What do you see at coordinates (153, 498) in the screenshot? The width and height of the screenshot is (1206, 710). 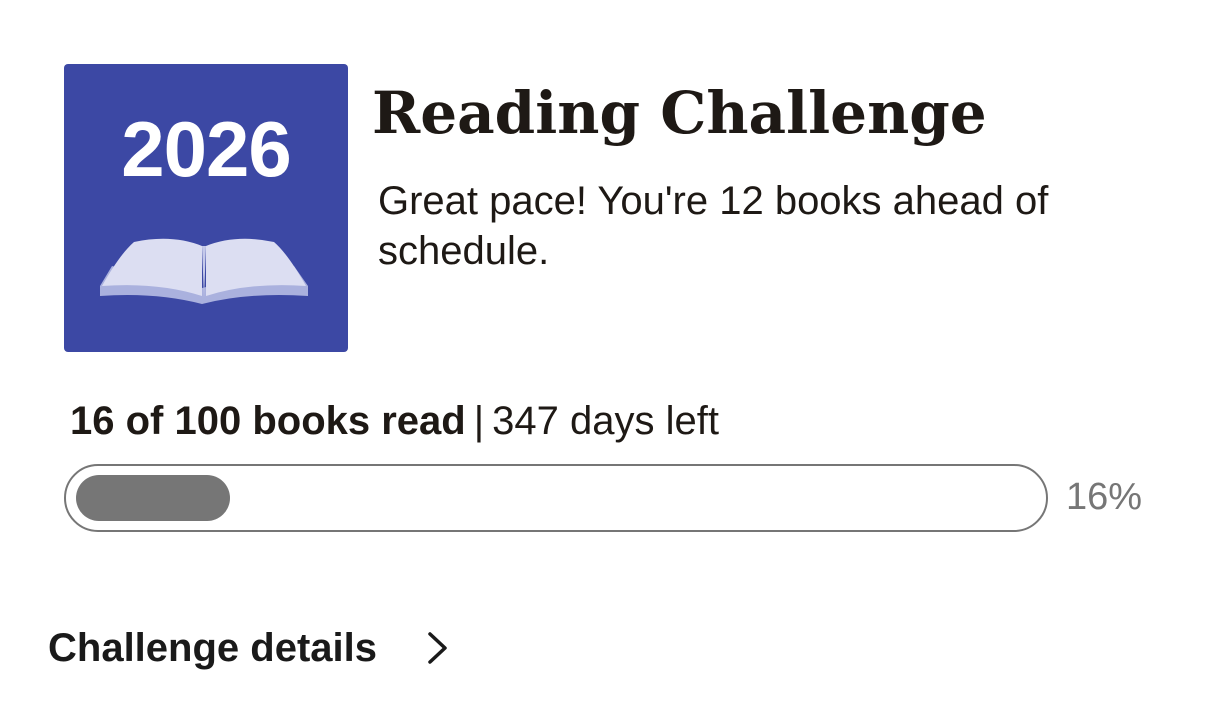 I see `progress-bar-fill` at bounding box center [153, 498].